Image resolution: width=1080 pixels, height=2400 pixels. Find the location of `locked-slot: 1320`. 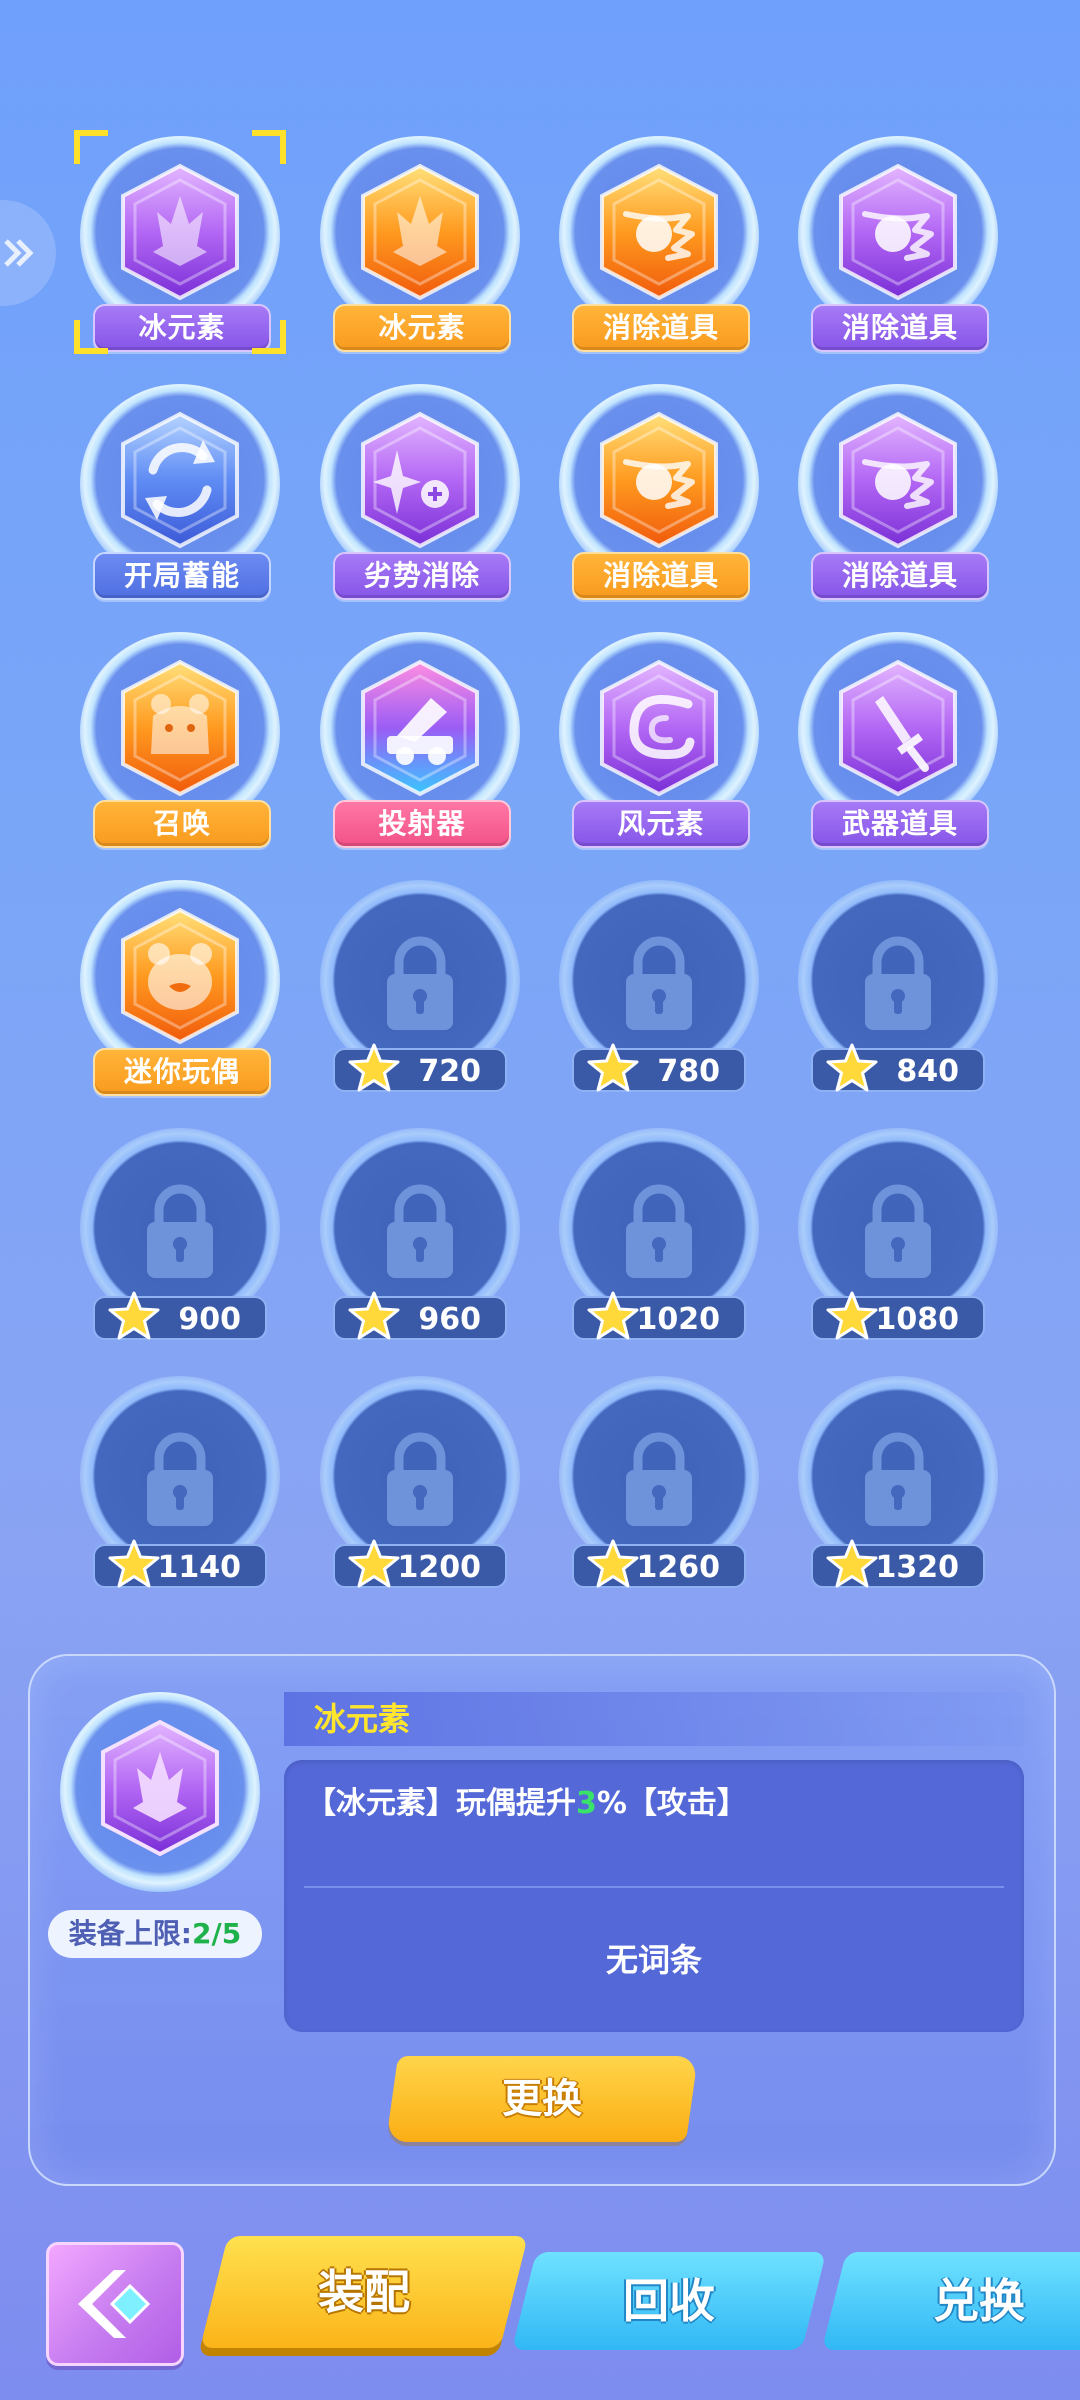

locked-slot: 1320 is located at coordinates (898, 1482).